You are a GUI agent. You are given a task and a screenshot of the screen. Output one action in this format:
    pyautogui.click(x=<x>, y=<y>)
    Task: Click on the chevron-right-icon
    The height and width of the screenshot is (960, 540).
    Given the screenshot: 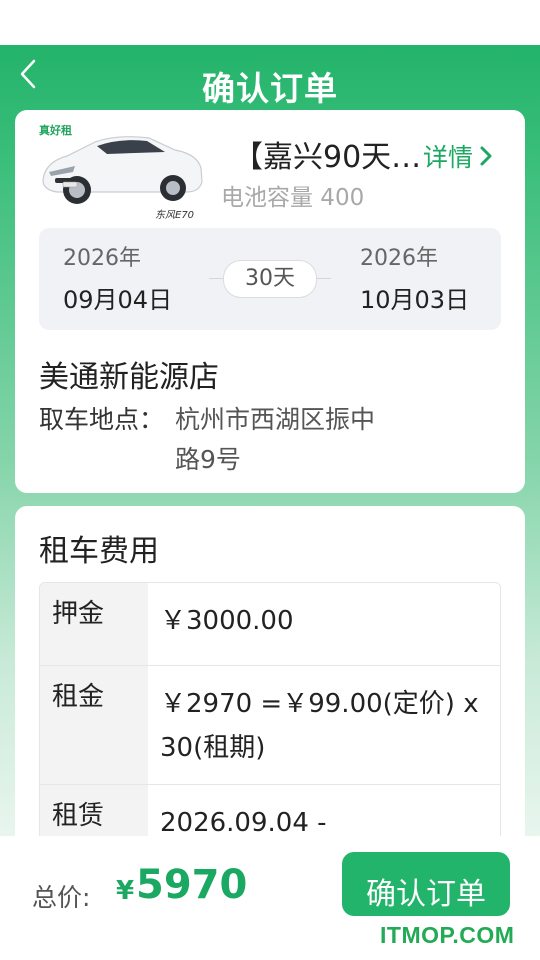 What is the action you would take?
    pyautogui.click(x=486, y=156)
    